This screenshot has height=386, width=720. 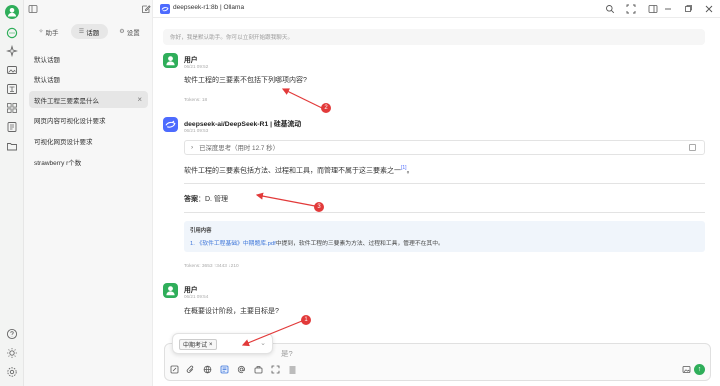 I want to click on annotation-badge: 2, so click(x=326, y=108).